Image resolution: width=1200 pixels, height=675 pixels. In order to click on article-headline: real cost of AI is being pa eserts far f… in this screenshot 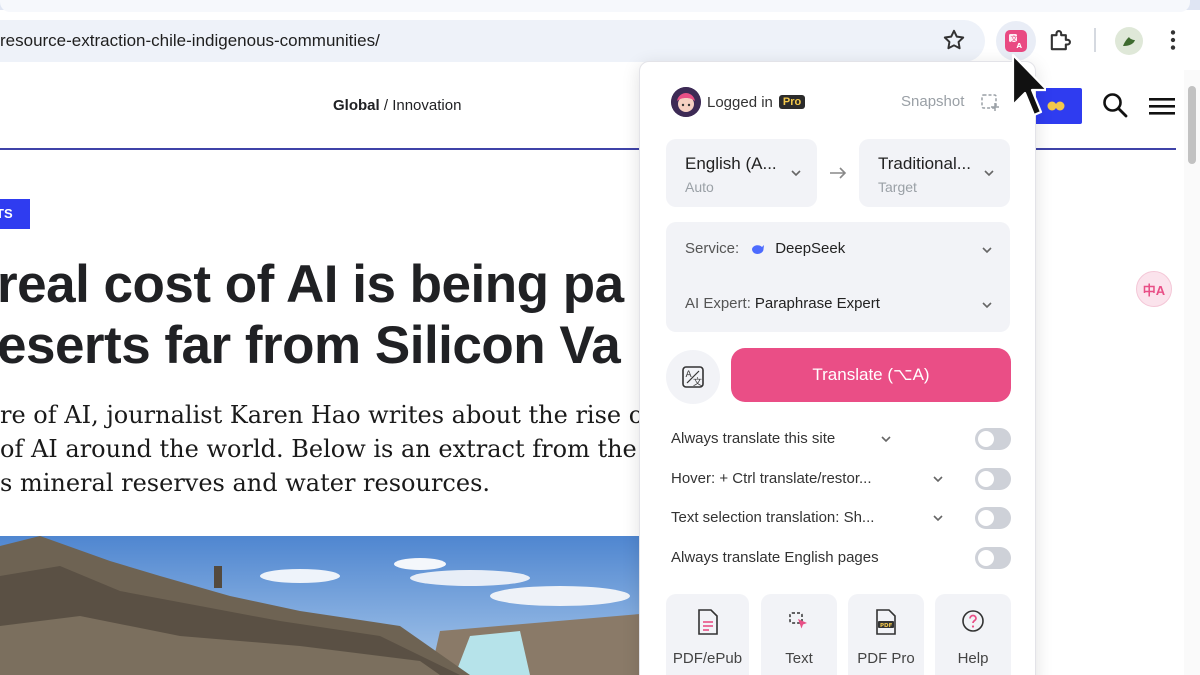, I will do `click(312, 315)`.